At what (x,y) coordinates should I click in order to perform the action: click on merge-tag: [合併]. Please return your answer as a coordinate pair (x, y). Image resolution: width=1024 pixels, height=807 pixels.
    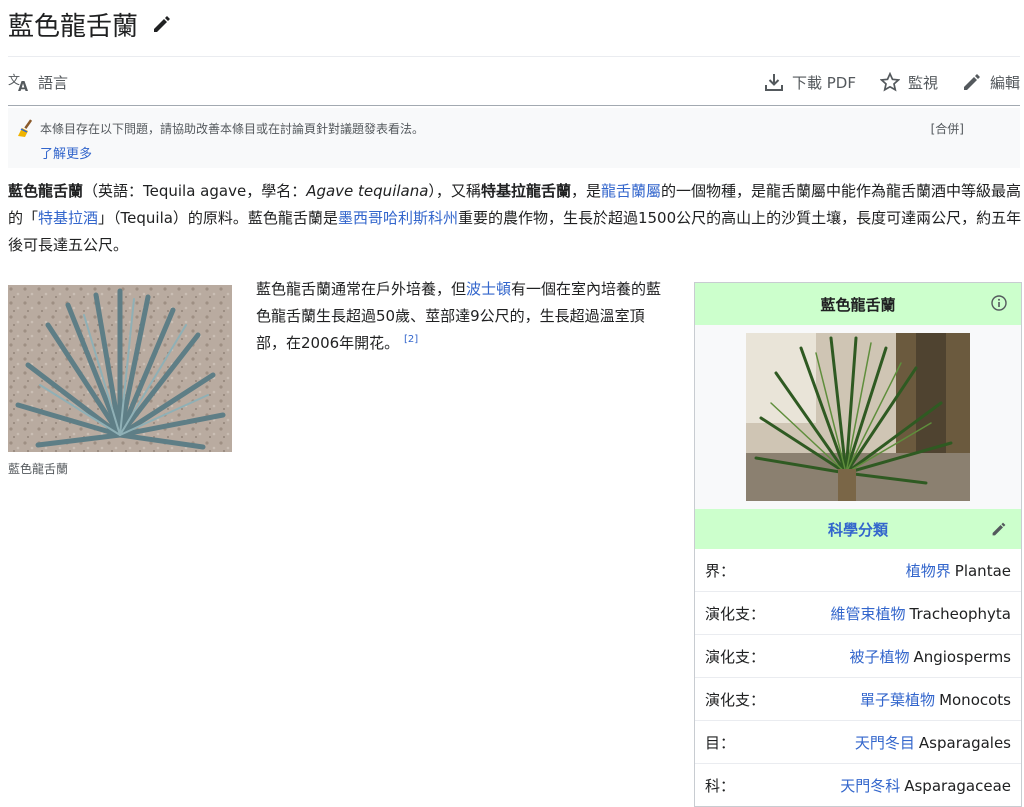
    Looking at the image, I should click on (947, 129).